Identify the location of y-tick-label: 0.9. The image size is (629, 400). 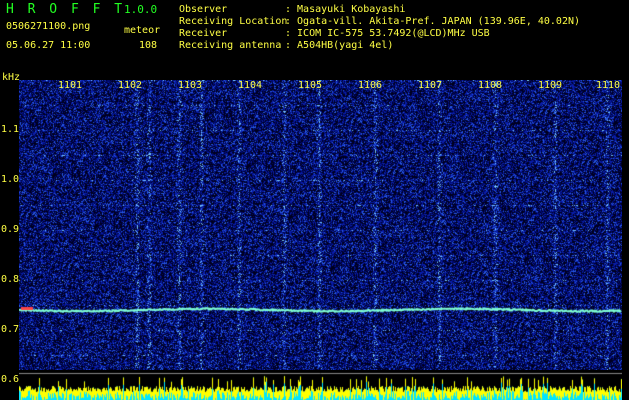
(10, 229).